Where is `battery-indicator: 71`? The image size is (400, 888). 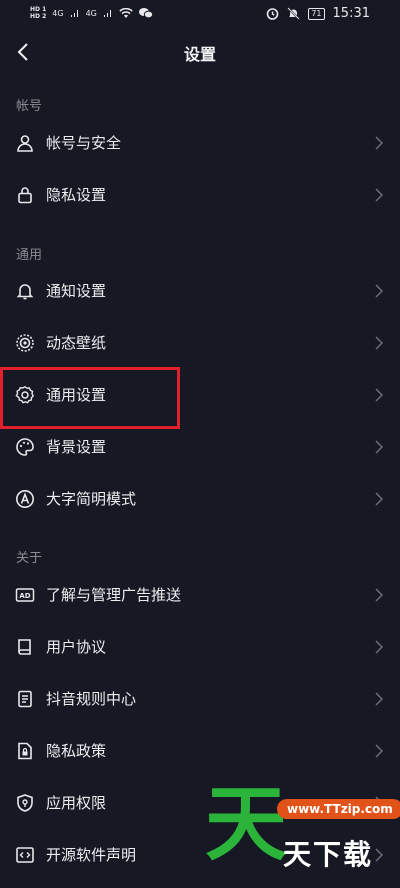
battery-indicator: 71 is located at coordinates (316, 13).